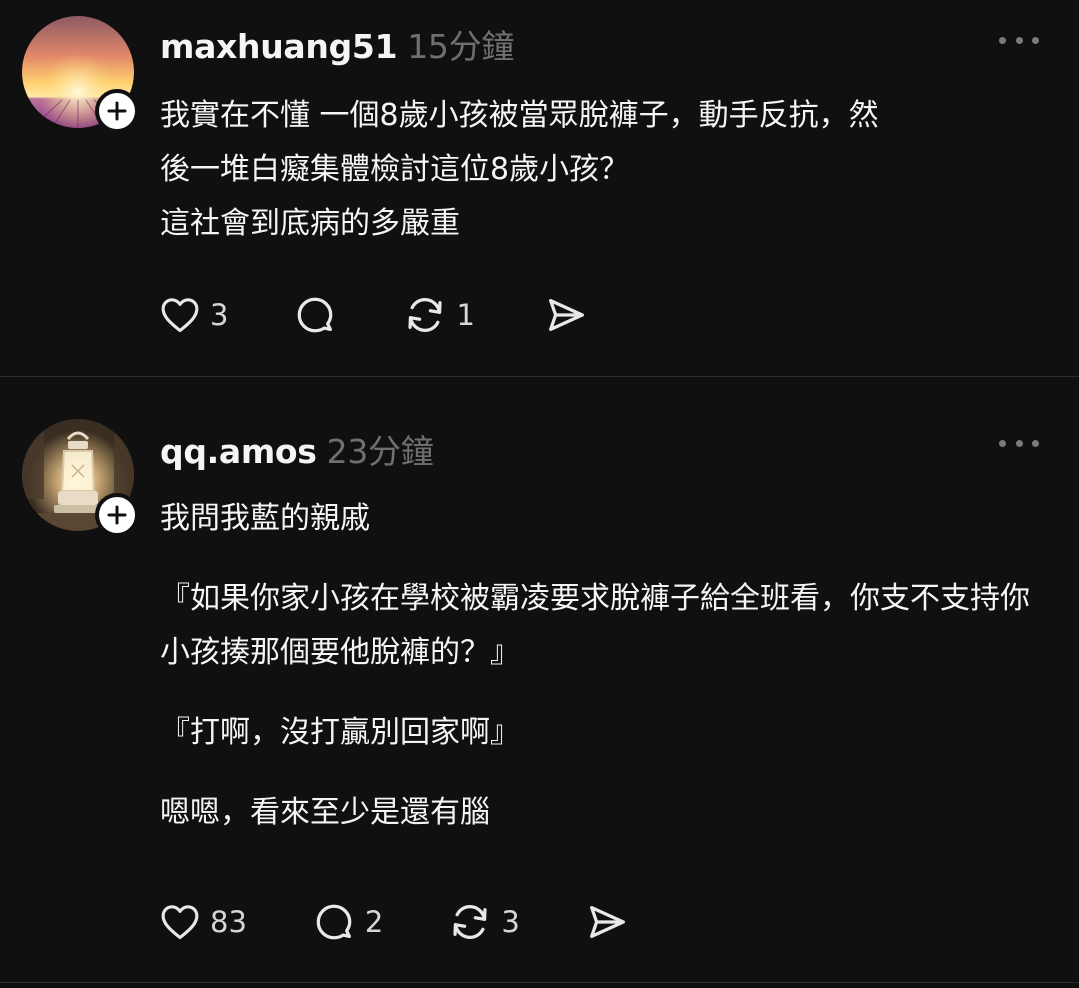 Image resolution: width=1079 pixels, height=988 pixels. I want to click on repost-count: 1, so click(465, 315).